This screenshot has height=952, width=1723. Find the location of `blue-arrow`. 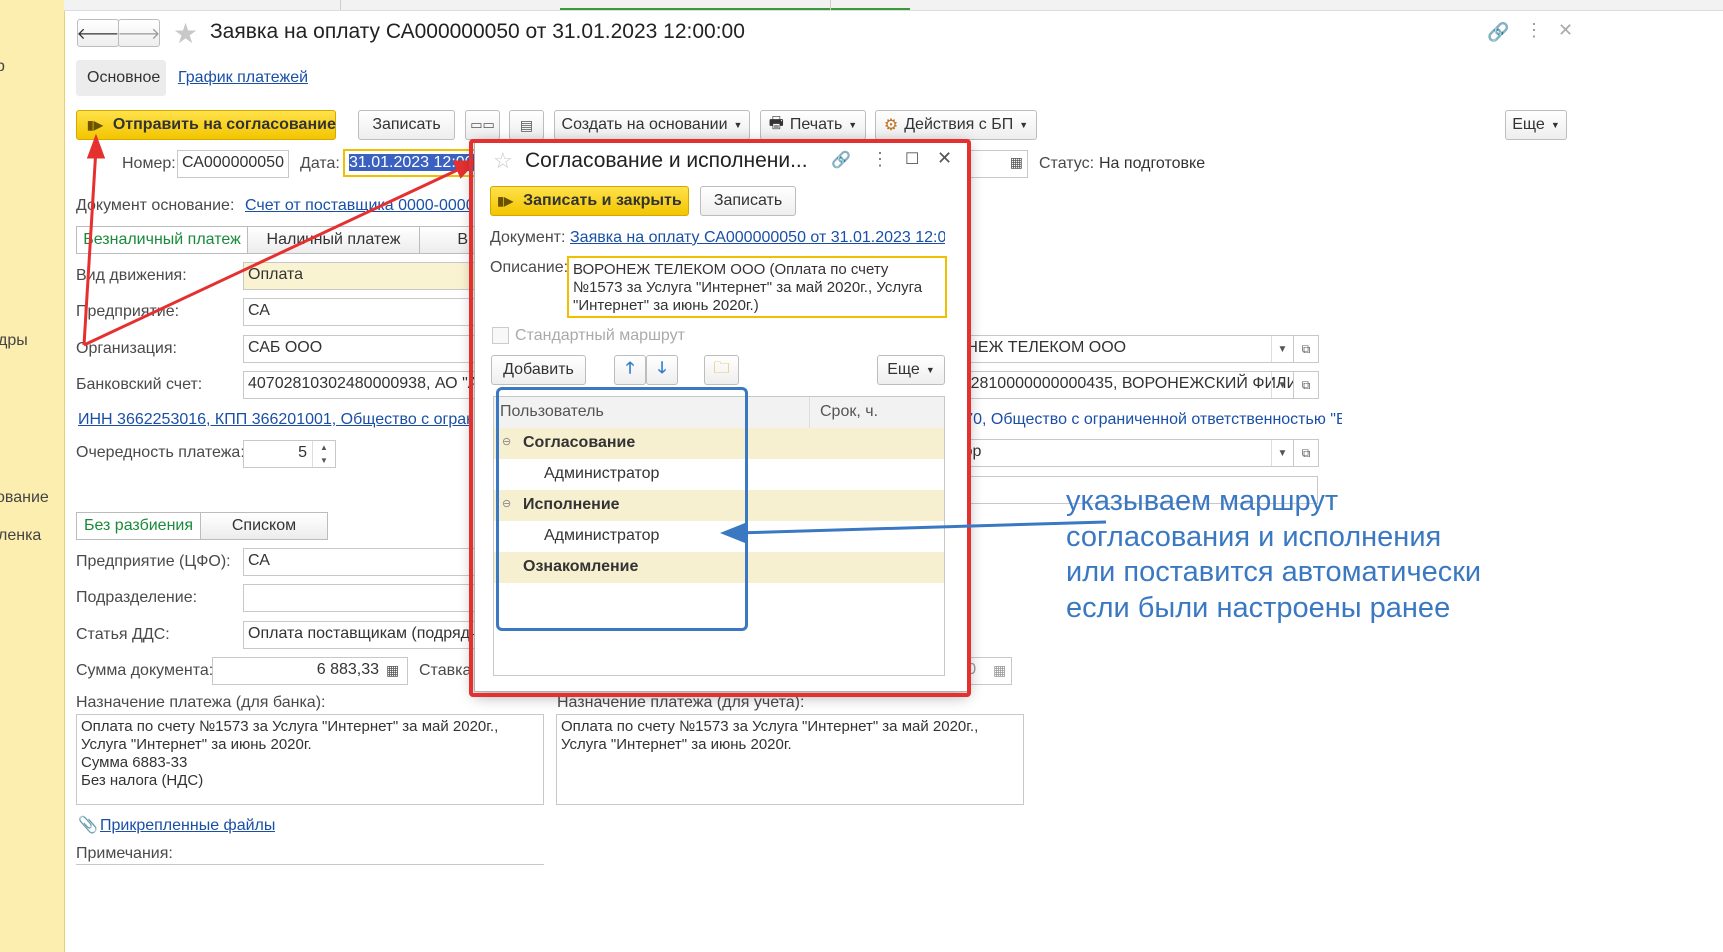

blue-arrow is located at coordinates (913, 531).